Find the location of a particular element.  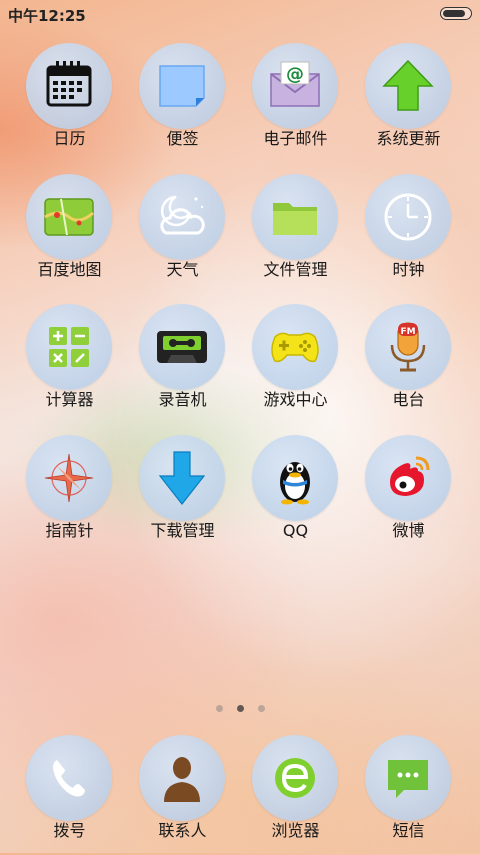

app-label: 短信 is located at coordinates (408, 830).